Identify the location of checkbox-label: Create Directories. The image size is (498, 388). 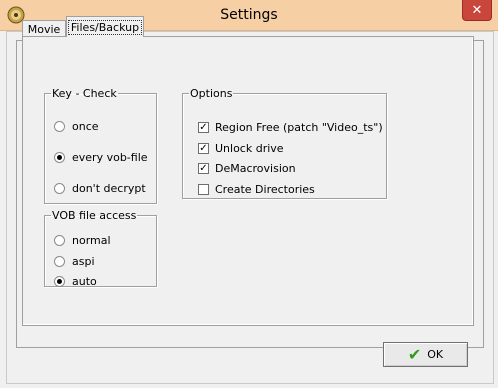
(265, 189).